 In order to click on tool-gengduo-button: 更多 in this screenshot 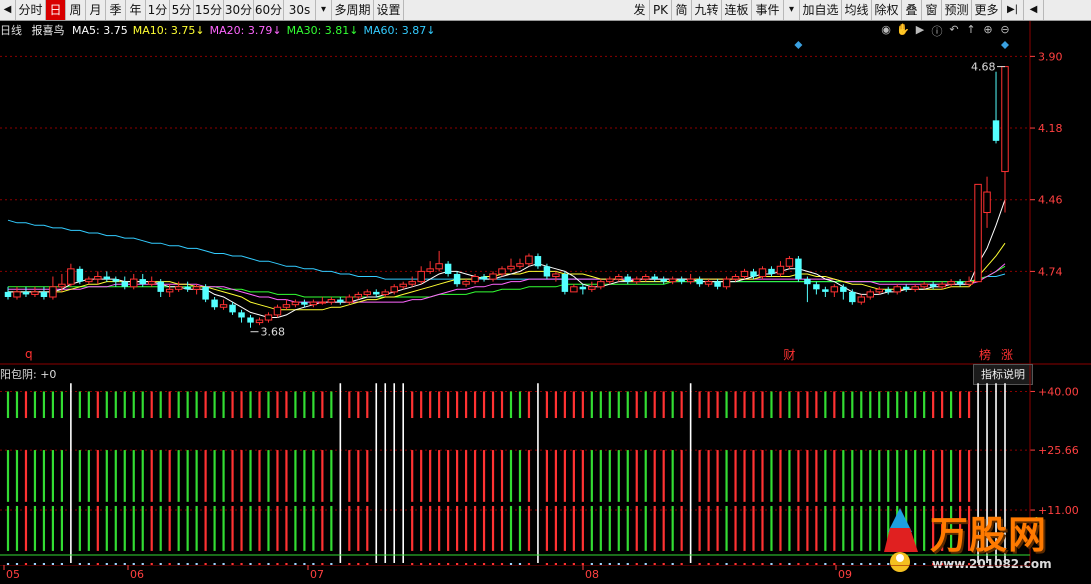, I will do `click(987, 10)`.